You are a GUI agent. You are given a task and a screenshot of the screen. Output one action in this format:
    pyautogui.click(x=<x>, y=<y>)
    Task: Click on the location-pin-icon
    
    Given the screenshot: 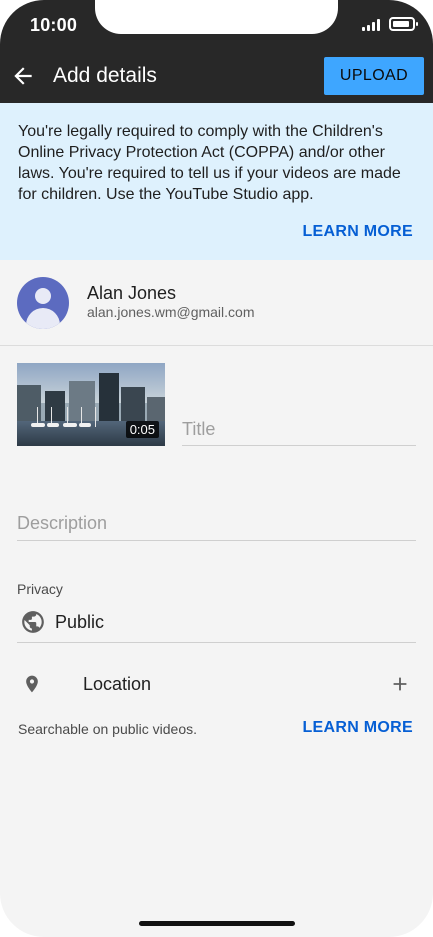 What is the action you would take?
    pyautogui.click(x=32, y=684)
    